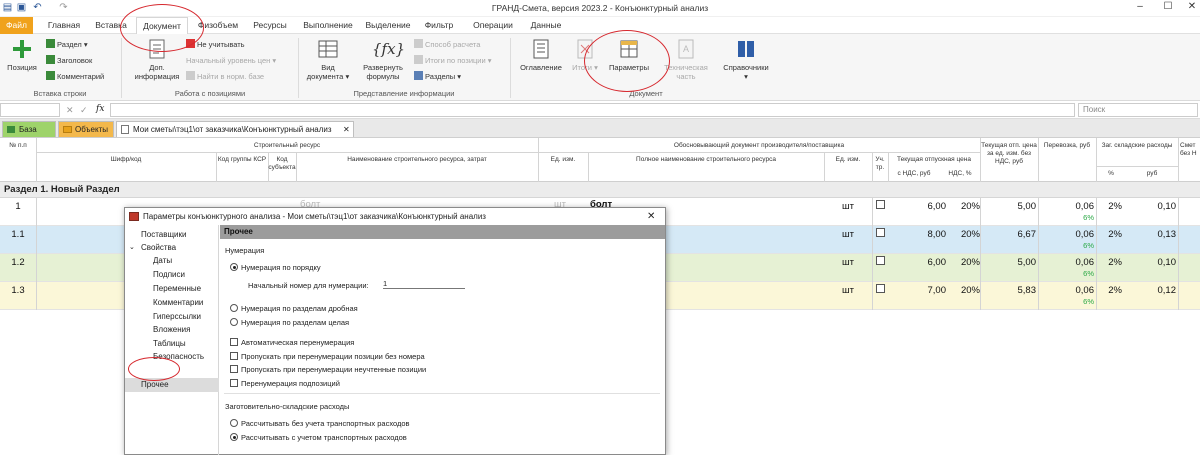 This screenshot has height=455, width=1200. What do you see at coordinates (11, 129) in the screenshot?
I see `base-icon` at bounding box center [11, 129].